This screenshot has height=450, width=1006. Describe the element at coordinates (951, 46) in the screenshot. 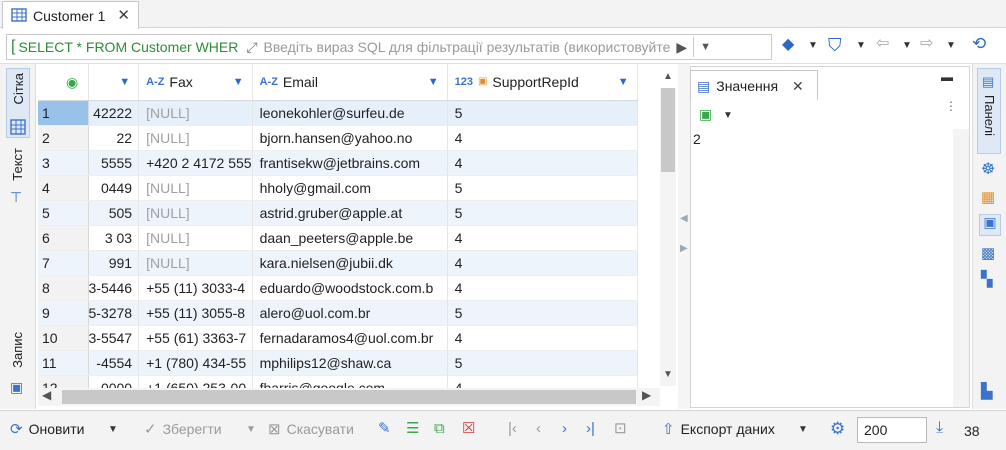

I see `forward-dropdown-icon: ▼` at that location.